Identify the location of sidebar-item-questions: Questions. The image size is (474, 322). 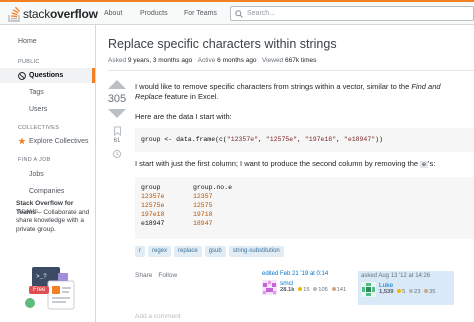
(47, 75).